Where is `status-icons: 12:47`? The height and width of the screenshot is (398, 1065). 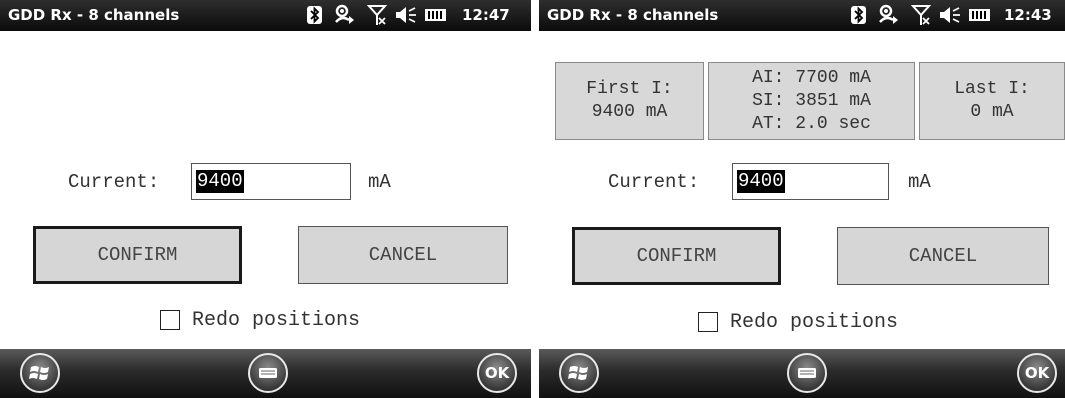
status-icons: 12:47 is located at coordinates (419, 15).